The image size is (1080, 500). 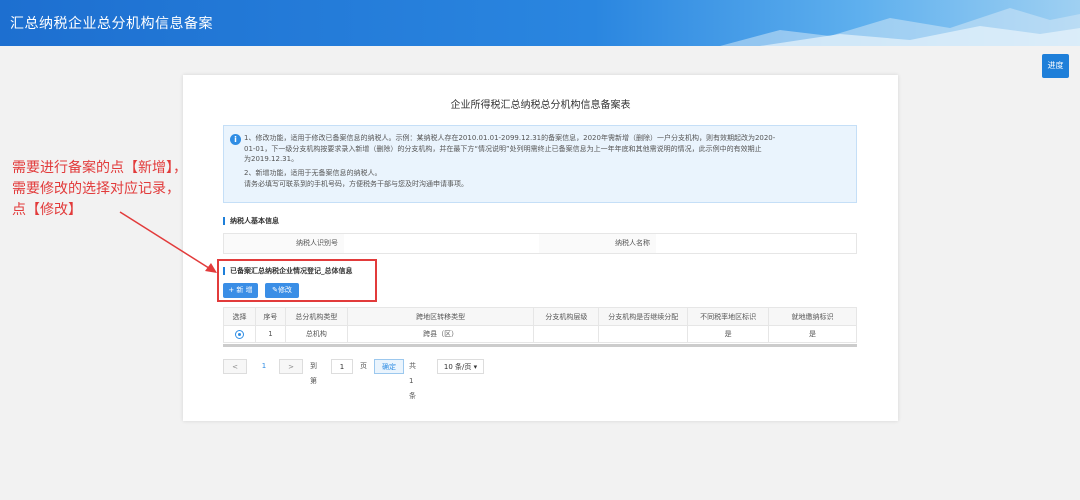 What do you see at coordinates (389, 366) in the screenshot?
I see `goto-confirm-button: 确定` at bounding box center [389, 366].